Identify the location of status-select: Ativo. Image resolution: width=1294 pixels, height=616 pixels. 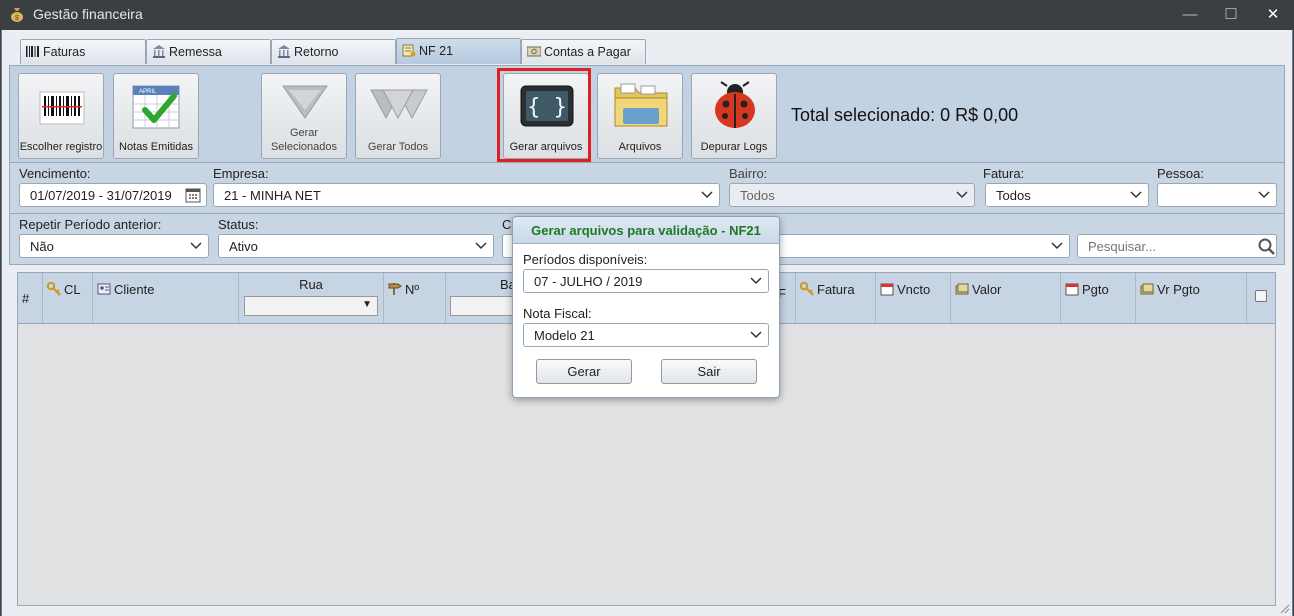
(356, 246).